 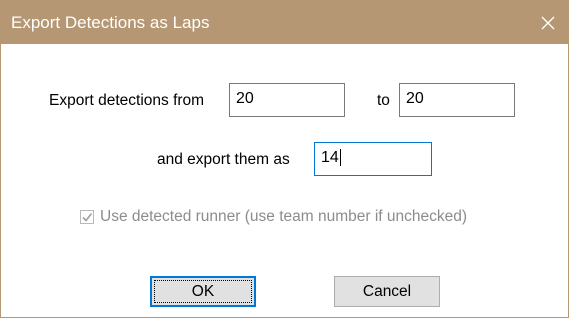 I want to click on use-detected-runner-checkbox, so click(x=87, y=217).